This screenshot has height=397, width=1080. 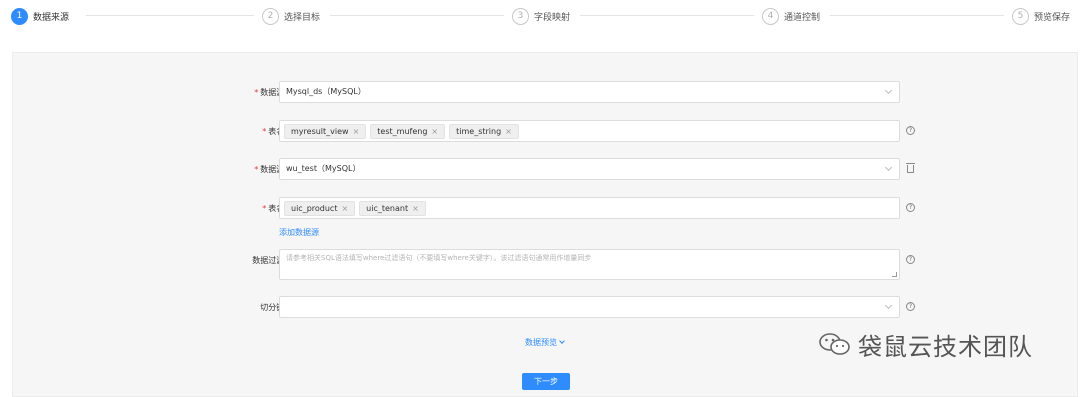 What do you see at coordinates (1020, 16) in the screenshot?
I see `step-5-number: 5` at bounding box center [1020, 16].